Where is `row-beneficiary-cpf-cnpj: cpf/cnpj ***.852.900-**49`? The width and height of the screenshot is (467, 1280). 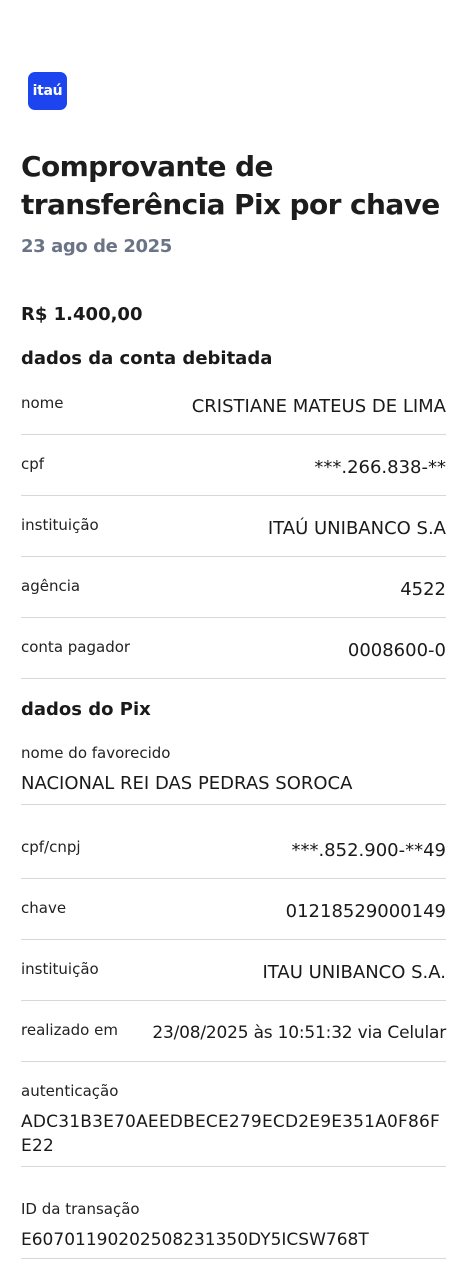
row-beneficiary-cpf-cnpj: cpf/cnpj ***.852.900-**49 is located at coordinates (233, 858).